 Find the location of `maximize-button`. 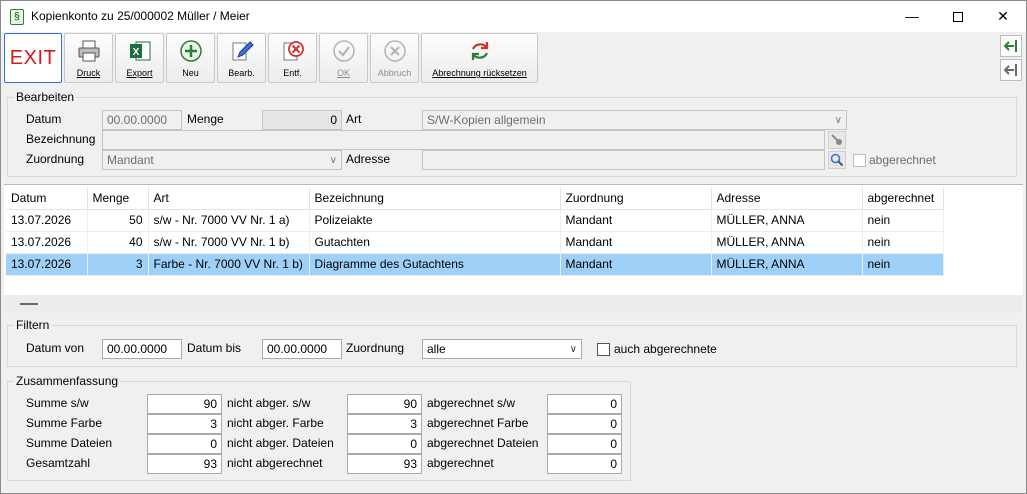

maximize-button is located at coordinates (958, 16).